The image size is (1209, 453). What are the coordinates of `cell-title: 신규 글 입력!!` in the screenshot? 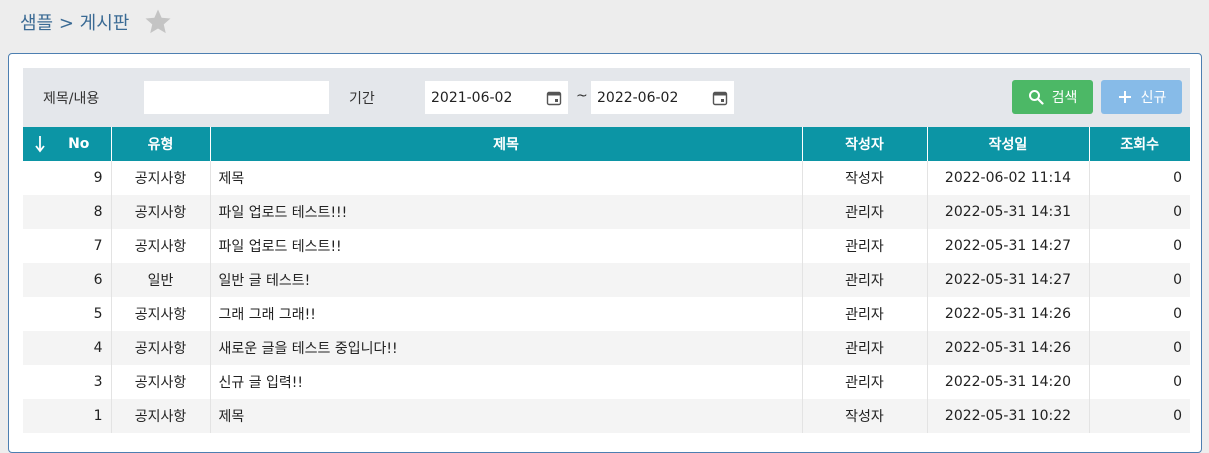 It's located at (506, 382).